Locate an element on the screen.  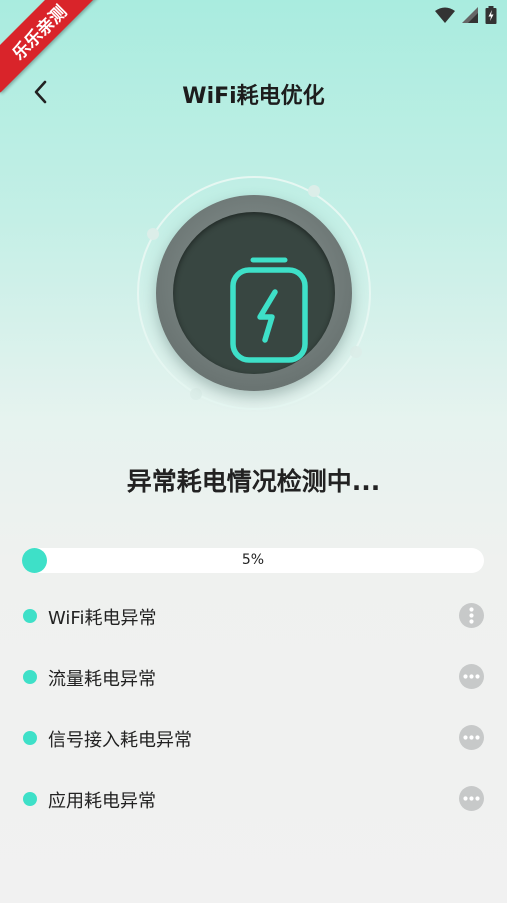
battery-status-icon is located at coordinates (491, 15).